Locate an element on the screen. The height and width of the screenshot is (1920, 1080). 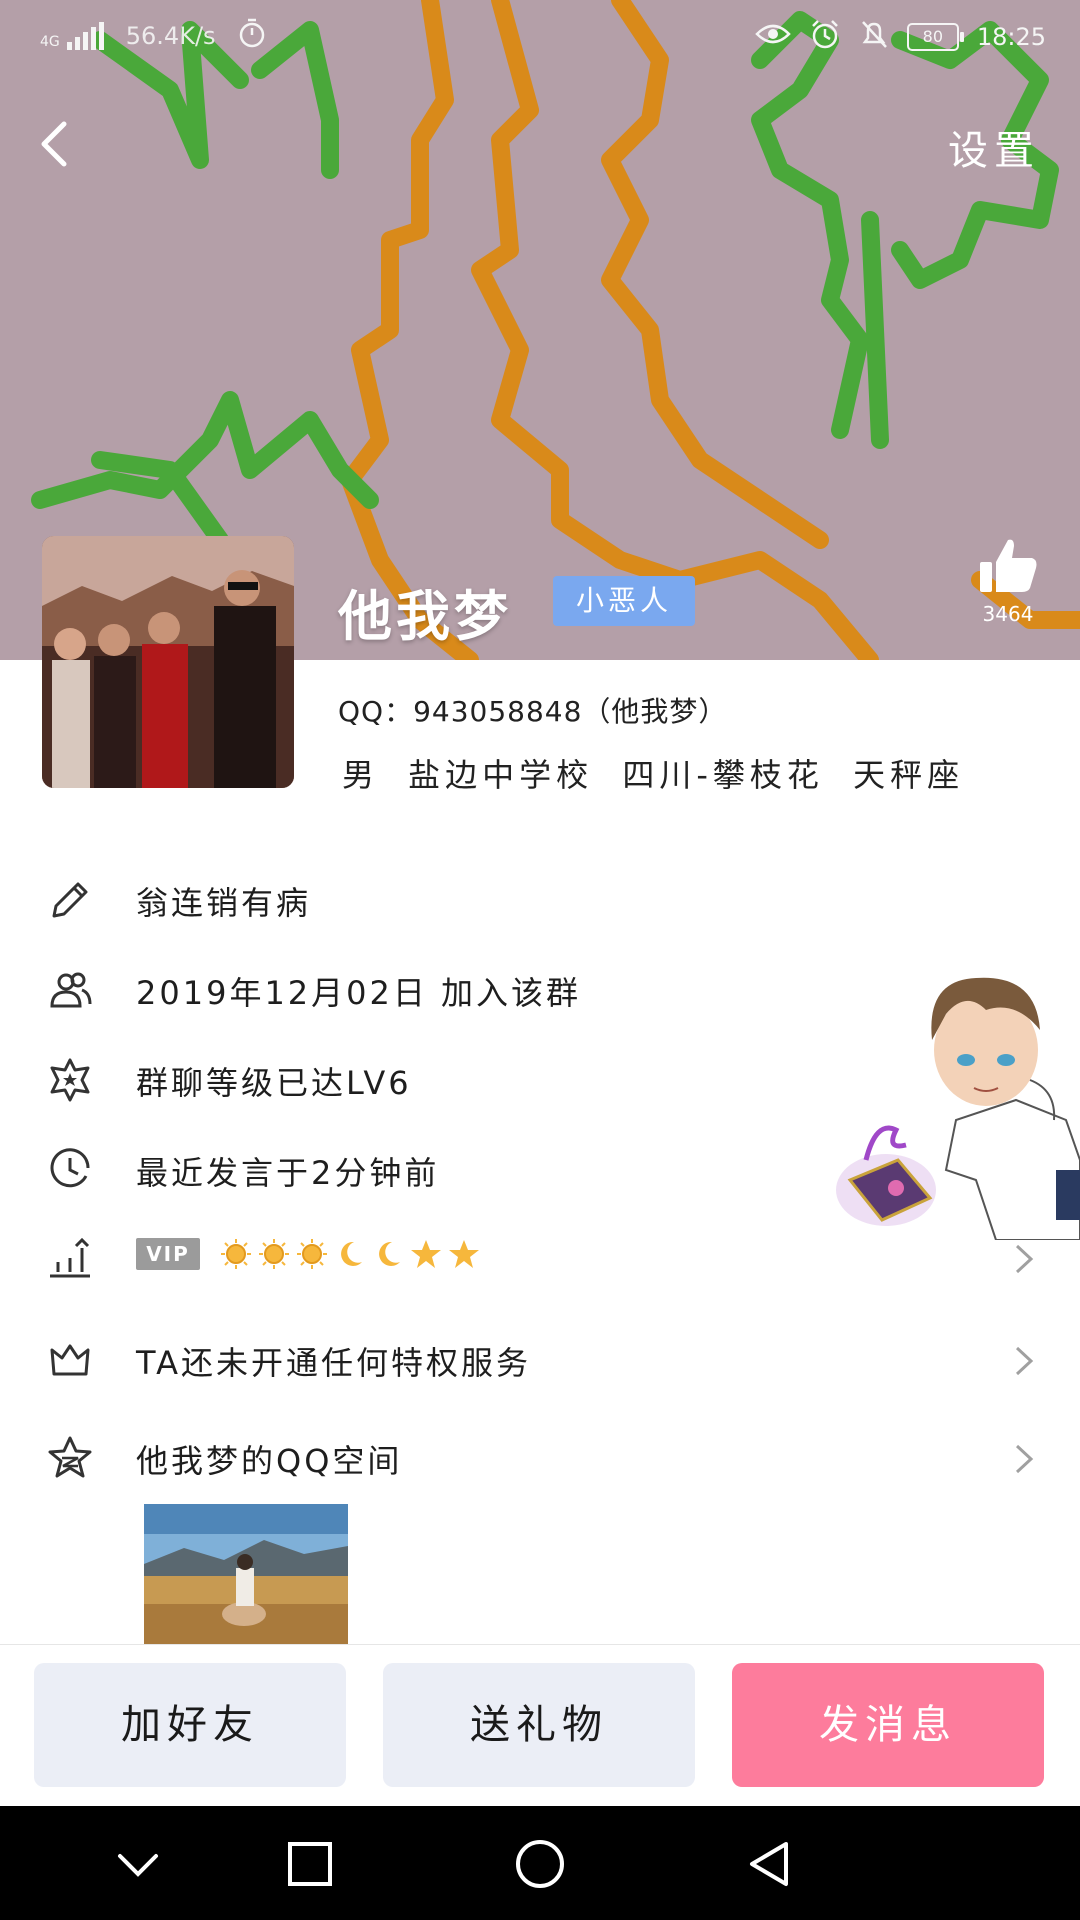
pencil-icon is located at coordinates (70, 900).